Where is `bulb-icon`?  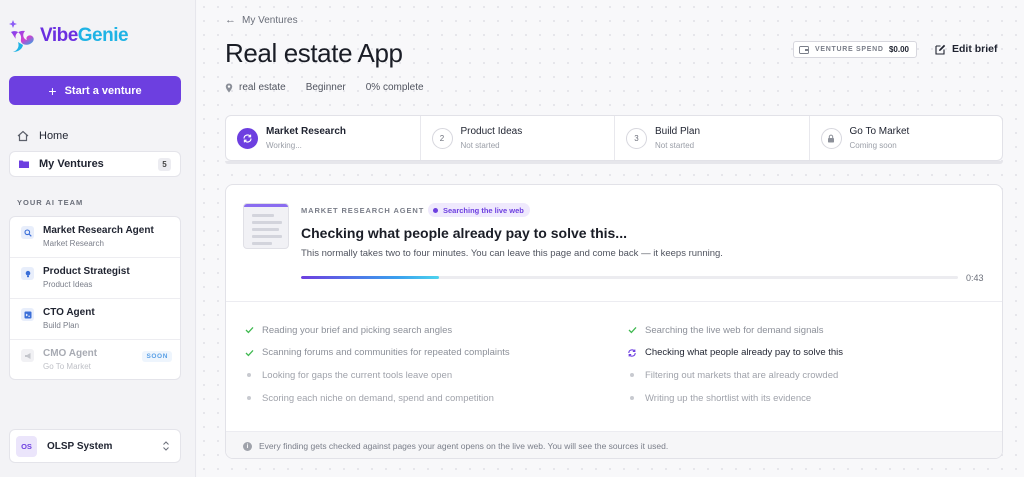 bulb-icon is located at coordinates (27, 273).